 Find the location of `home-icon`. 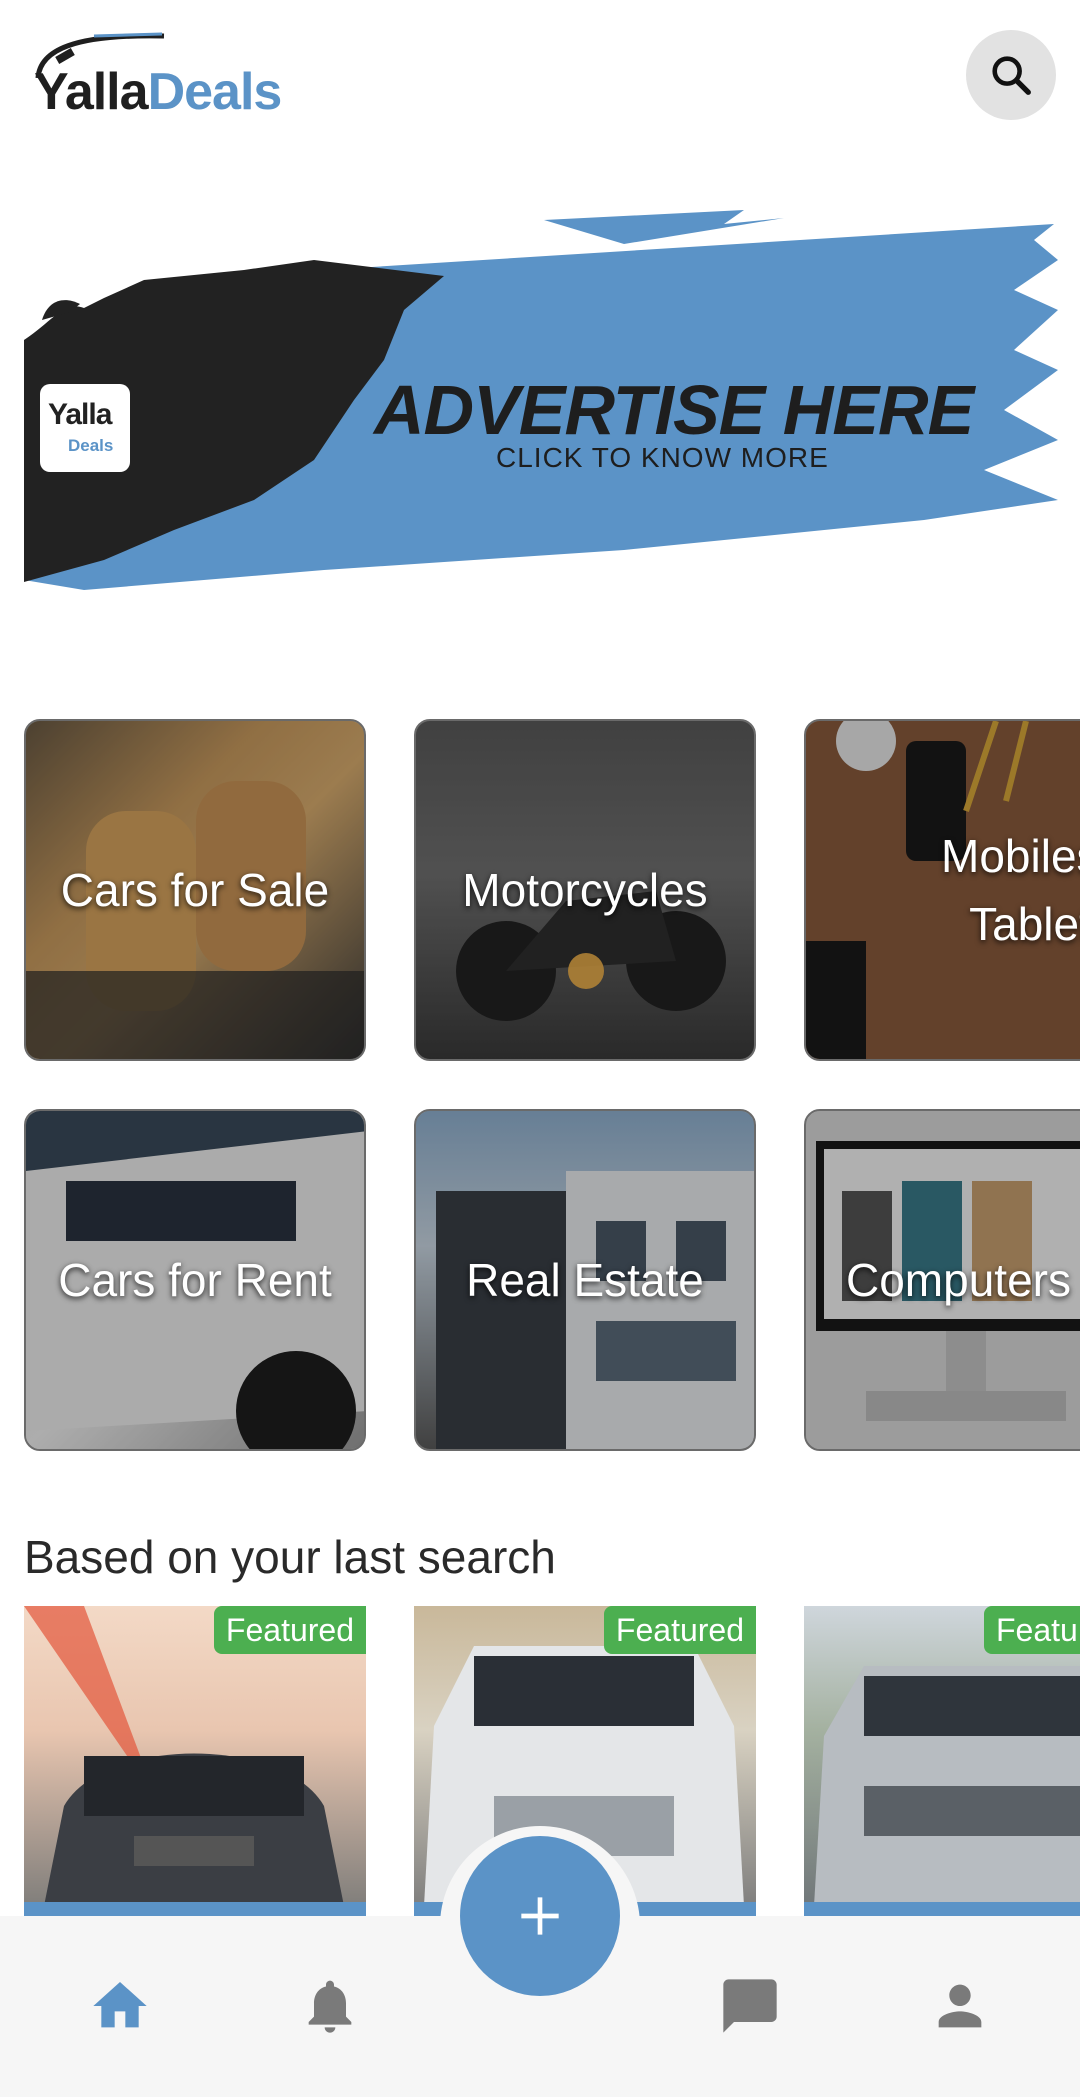

home-icon is located at coordinates (120, 2005).